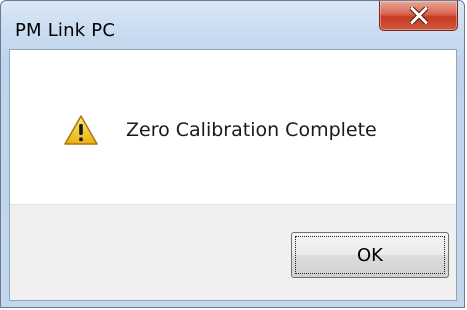  I want to click on window-title: PM Link PC, so click(65, 30).